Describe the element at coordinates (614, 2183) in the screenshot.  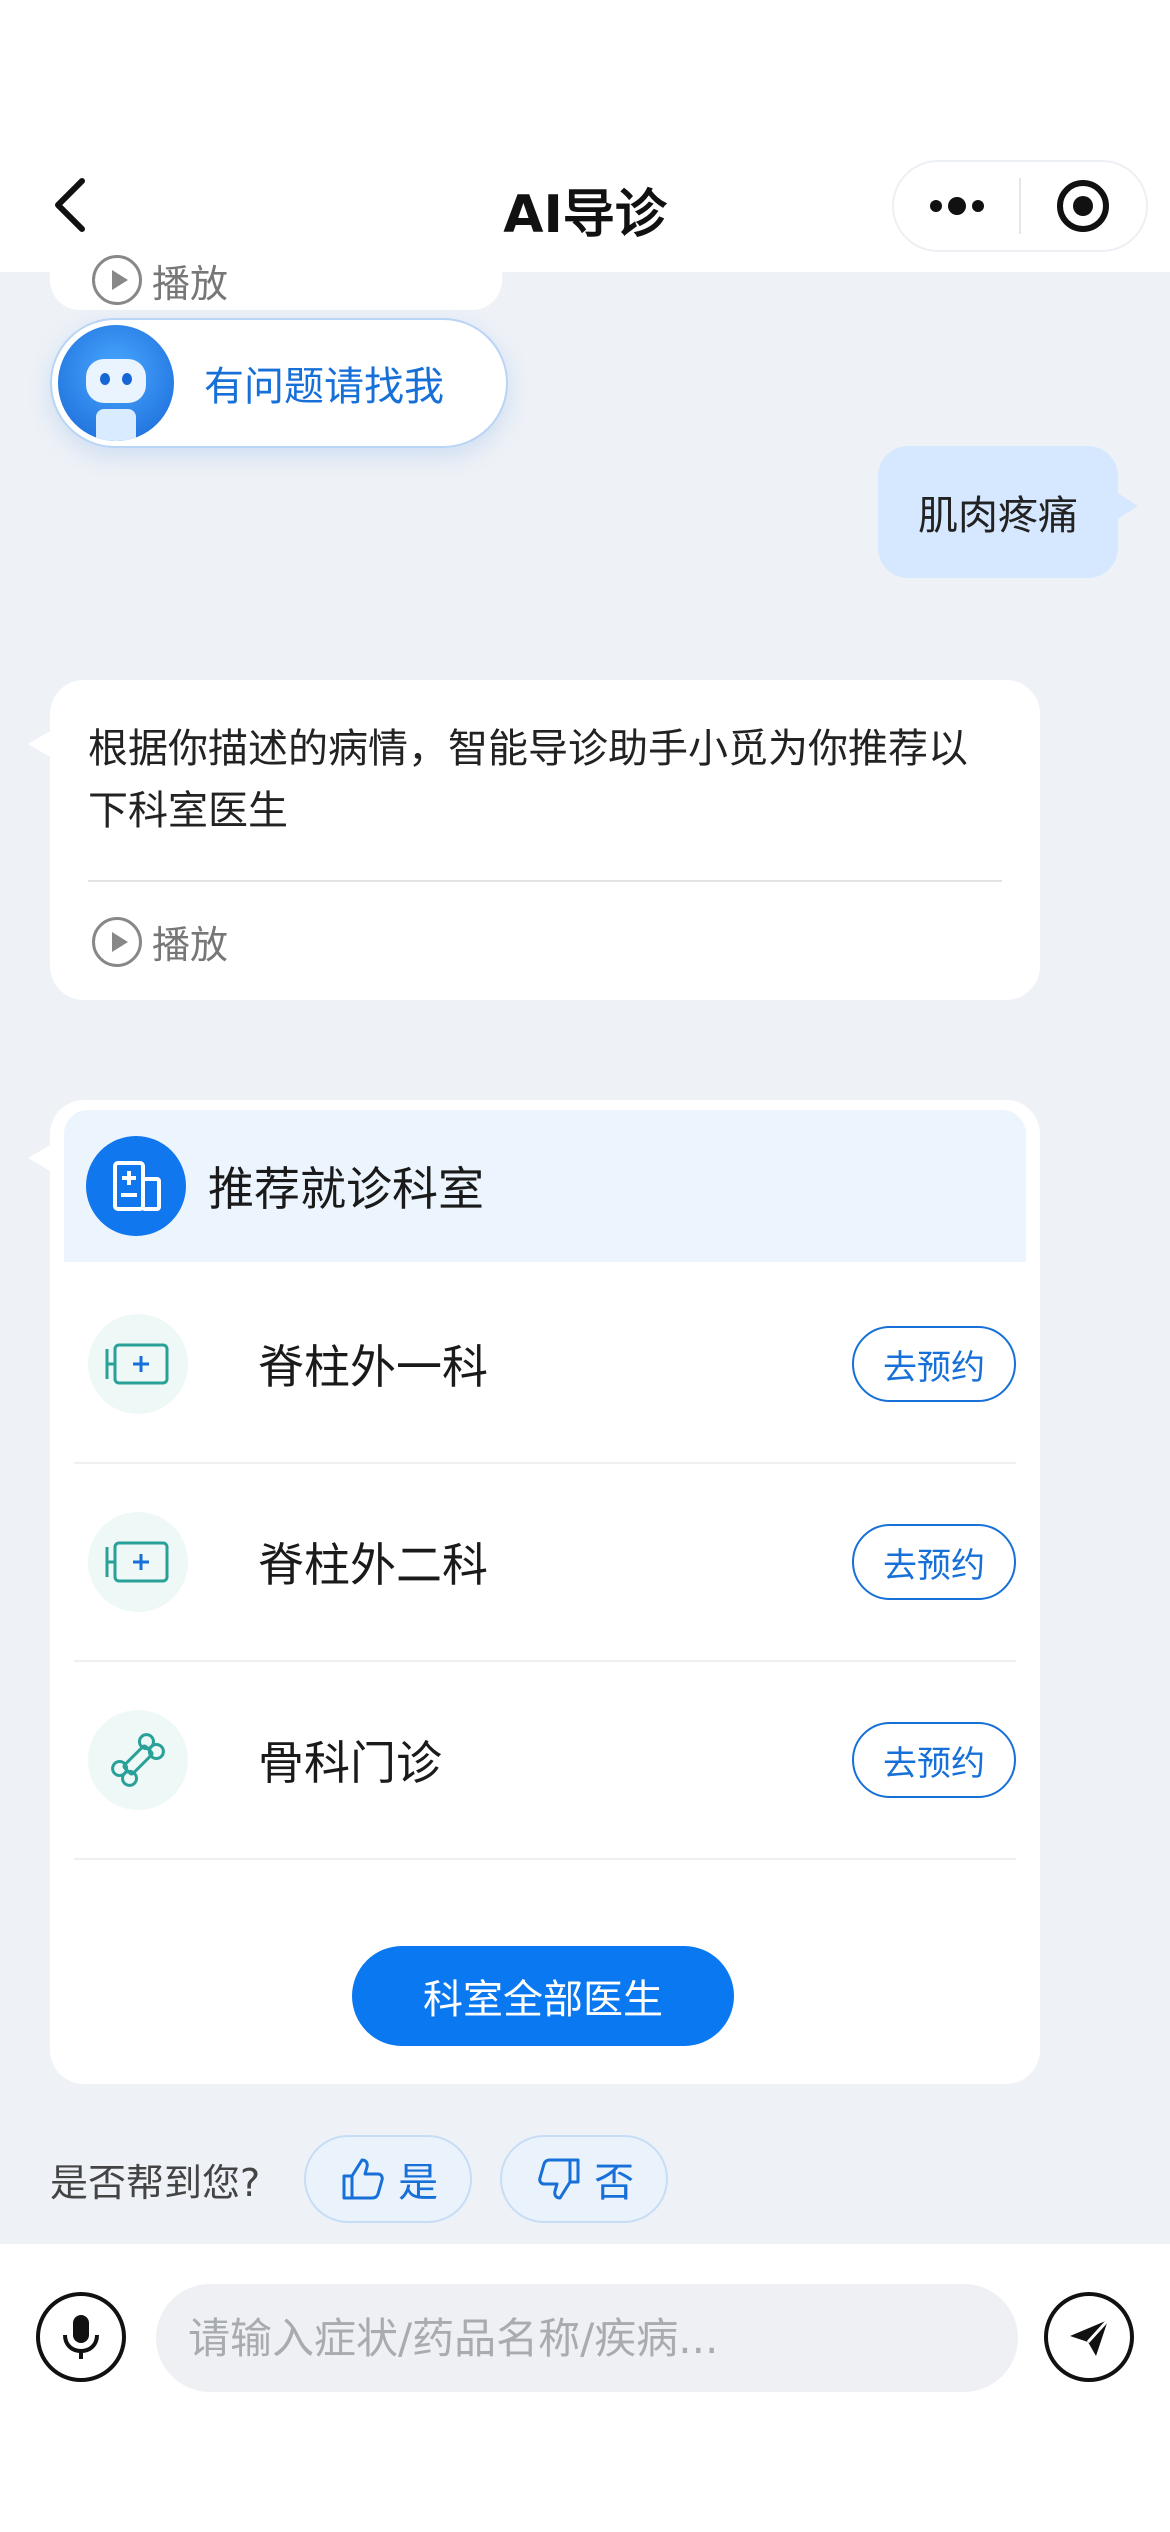
I see `no-label: 否` at that location.